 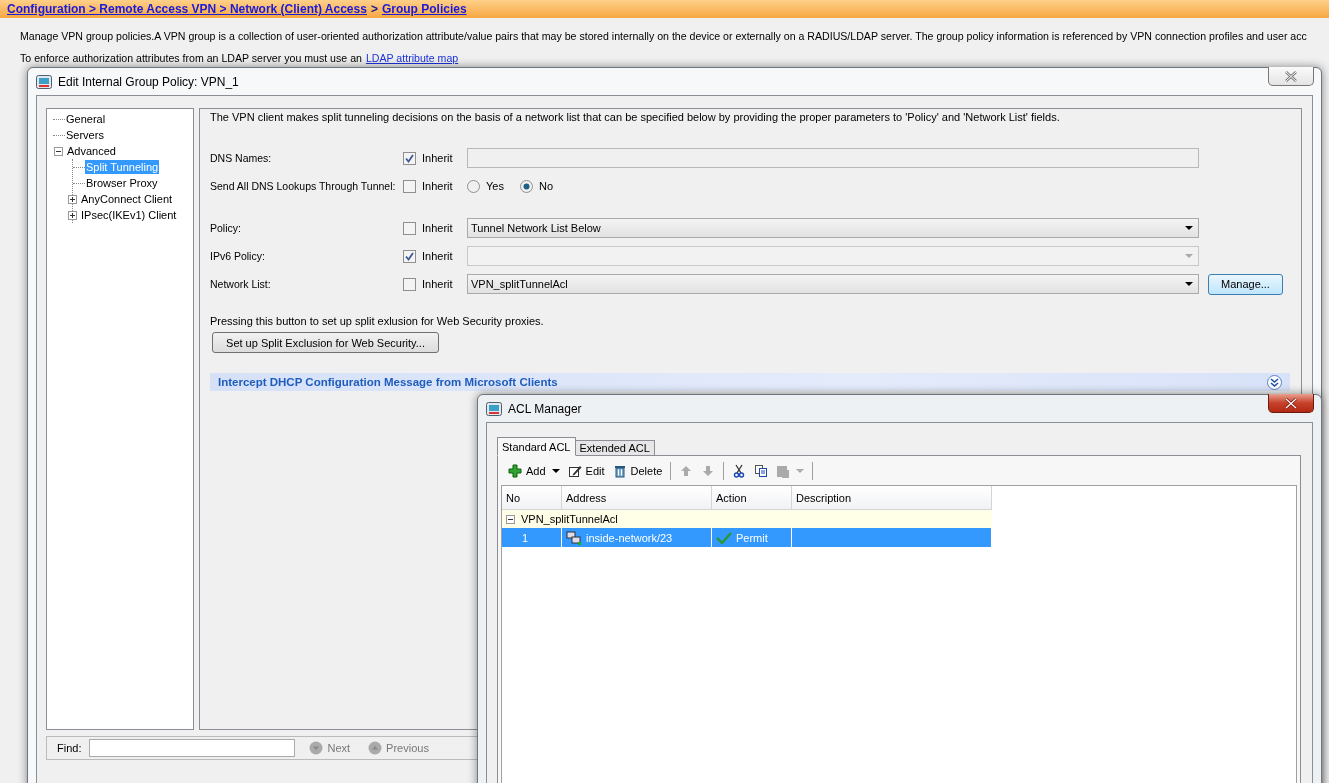 I want to click on split-tunneling-intro: The VPN client makes split tunneling decisions on the basis of a network list that can be specified below by providing the proper parameters to 'Policy' and 'Network List' fields., so click(x=635, y=117).